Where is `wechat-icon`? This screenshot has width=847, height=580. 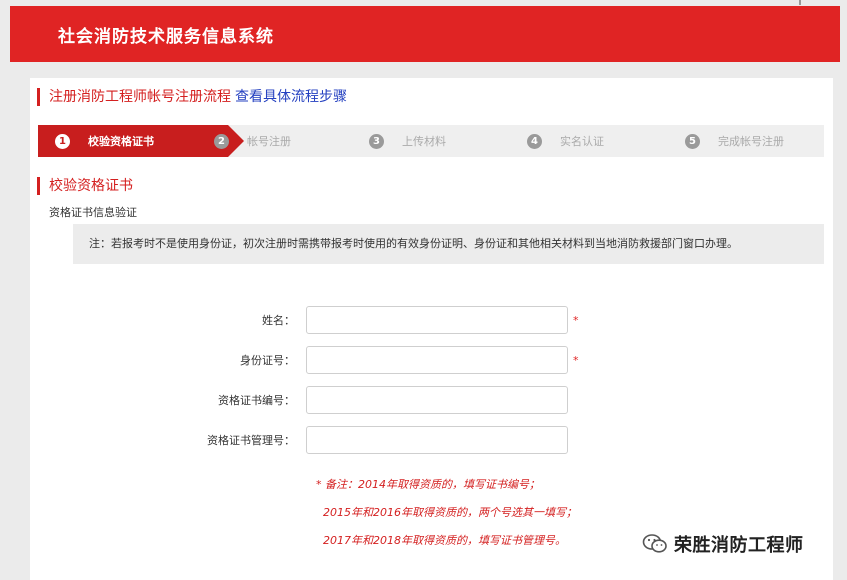 wechat-icon is located at coordinates (655, 544).